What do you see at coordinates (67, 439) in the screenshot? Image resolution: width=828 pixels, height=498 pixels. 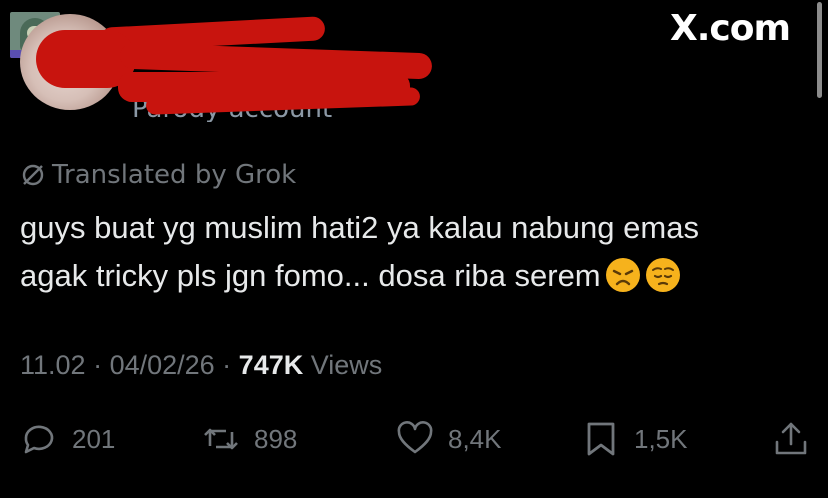 I see `reply-button: 201` at bounding box center [67, 439].